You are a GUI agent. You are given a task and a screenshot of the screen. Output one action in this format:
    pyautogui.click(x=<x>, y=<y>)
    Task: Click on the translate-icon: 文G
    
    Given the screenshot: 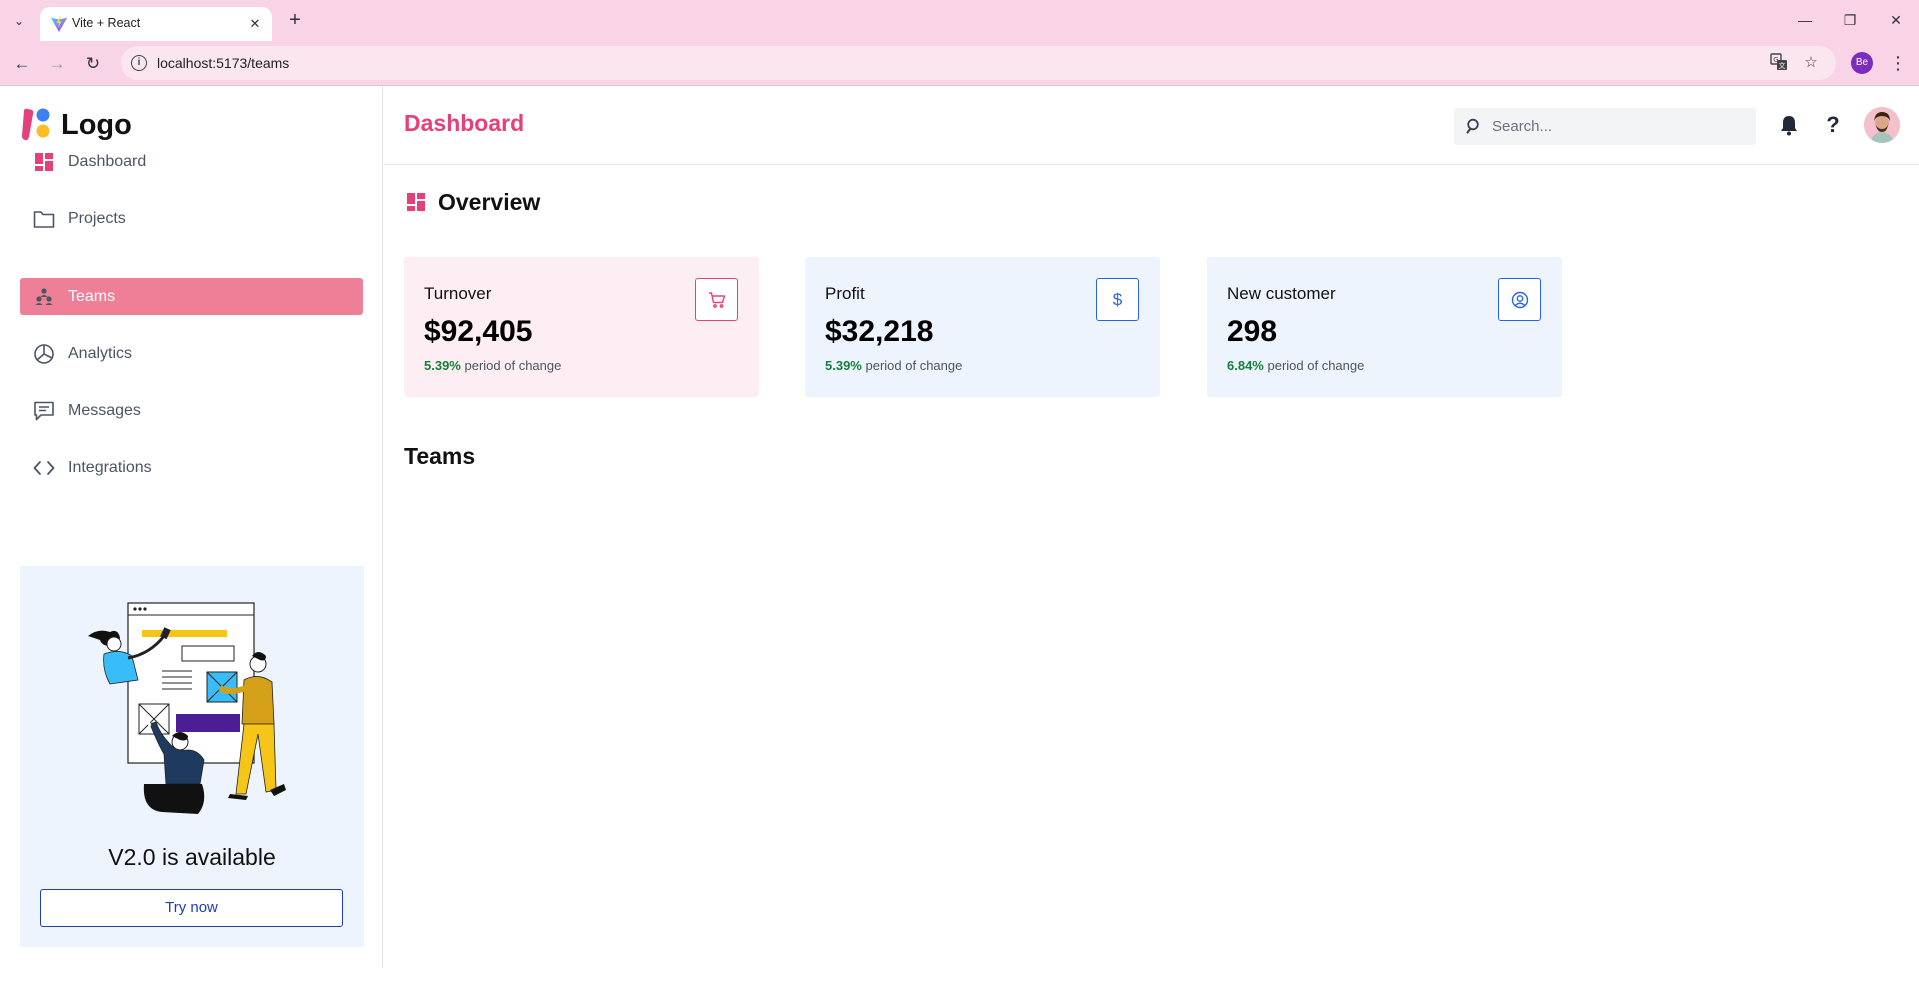 What is the action you would take?
    pyautogui.click(x=1779, y=63)
    